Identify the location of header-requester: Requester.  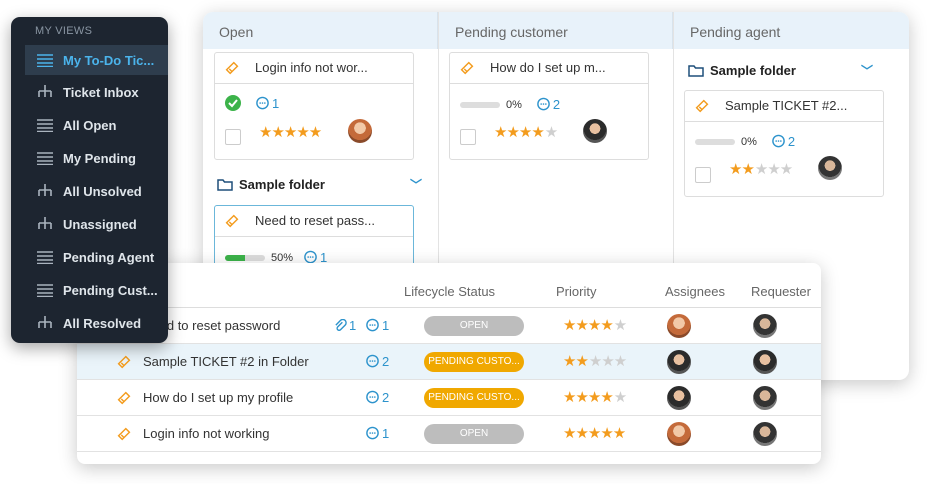
(781, 291).